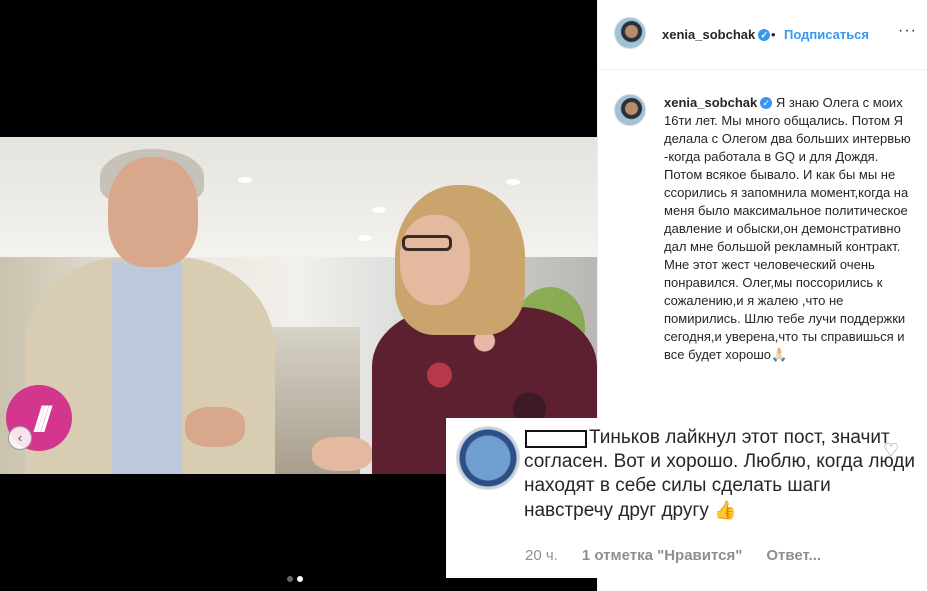  Describe the element at coordinates (20, 438) in the screenshot. I see `chevron-left-icon: ‹` at that location.